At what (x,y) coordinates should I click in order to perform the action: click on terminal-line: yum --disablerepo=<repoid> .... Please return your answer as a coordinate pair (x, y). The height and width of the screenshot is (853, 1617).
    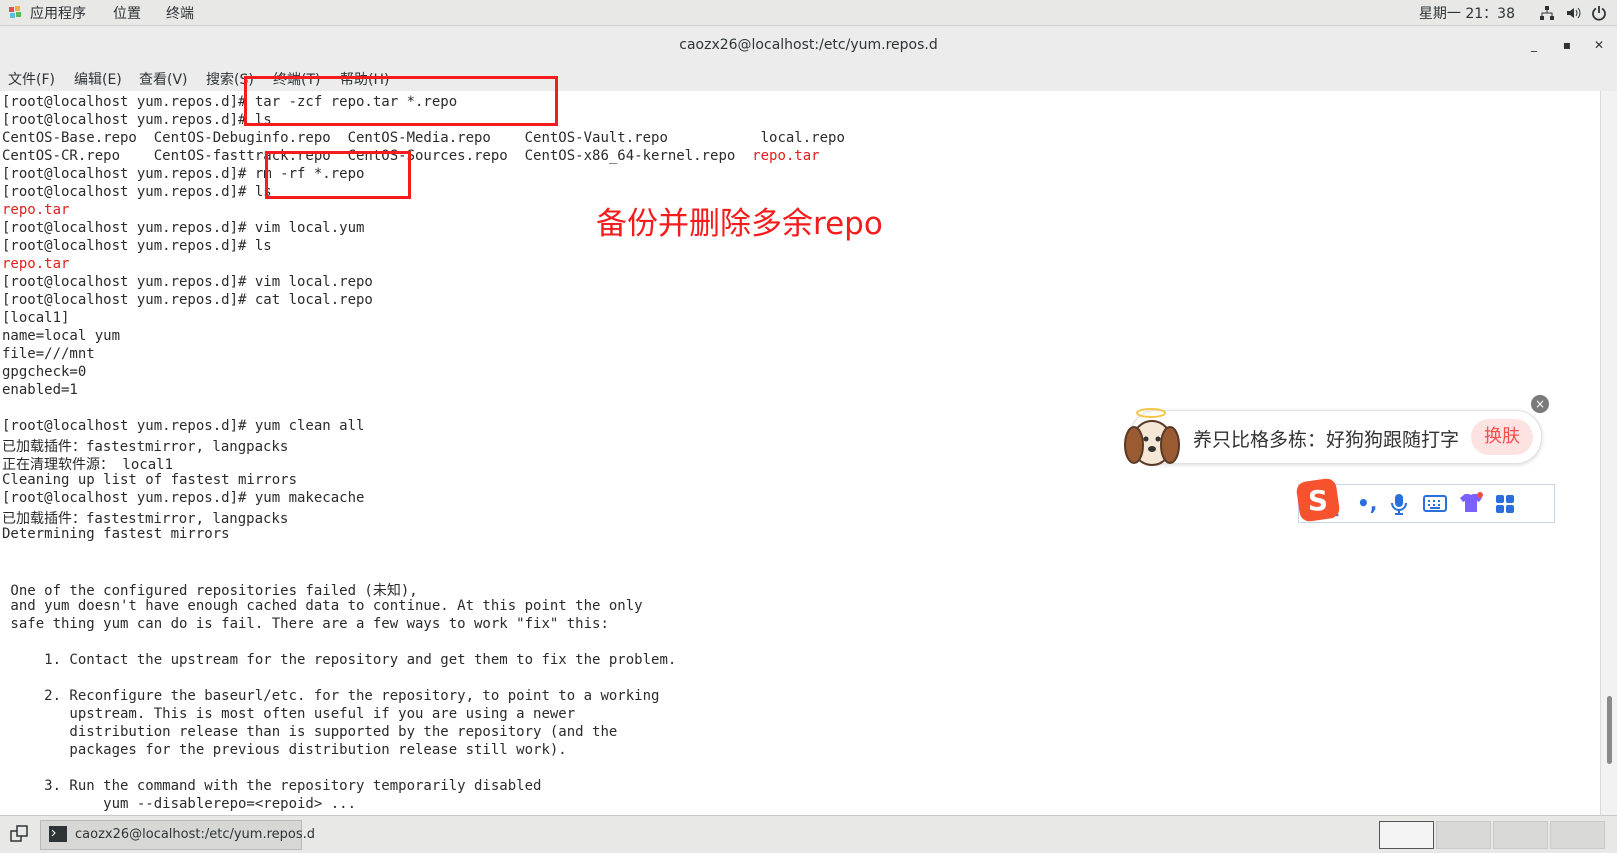
    Looking at the image, I should click on (179, 805).